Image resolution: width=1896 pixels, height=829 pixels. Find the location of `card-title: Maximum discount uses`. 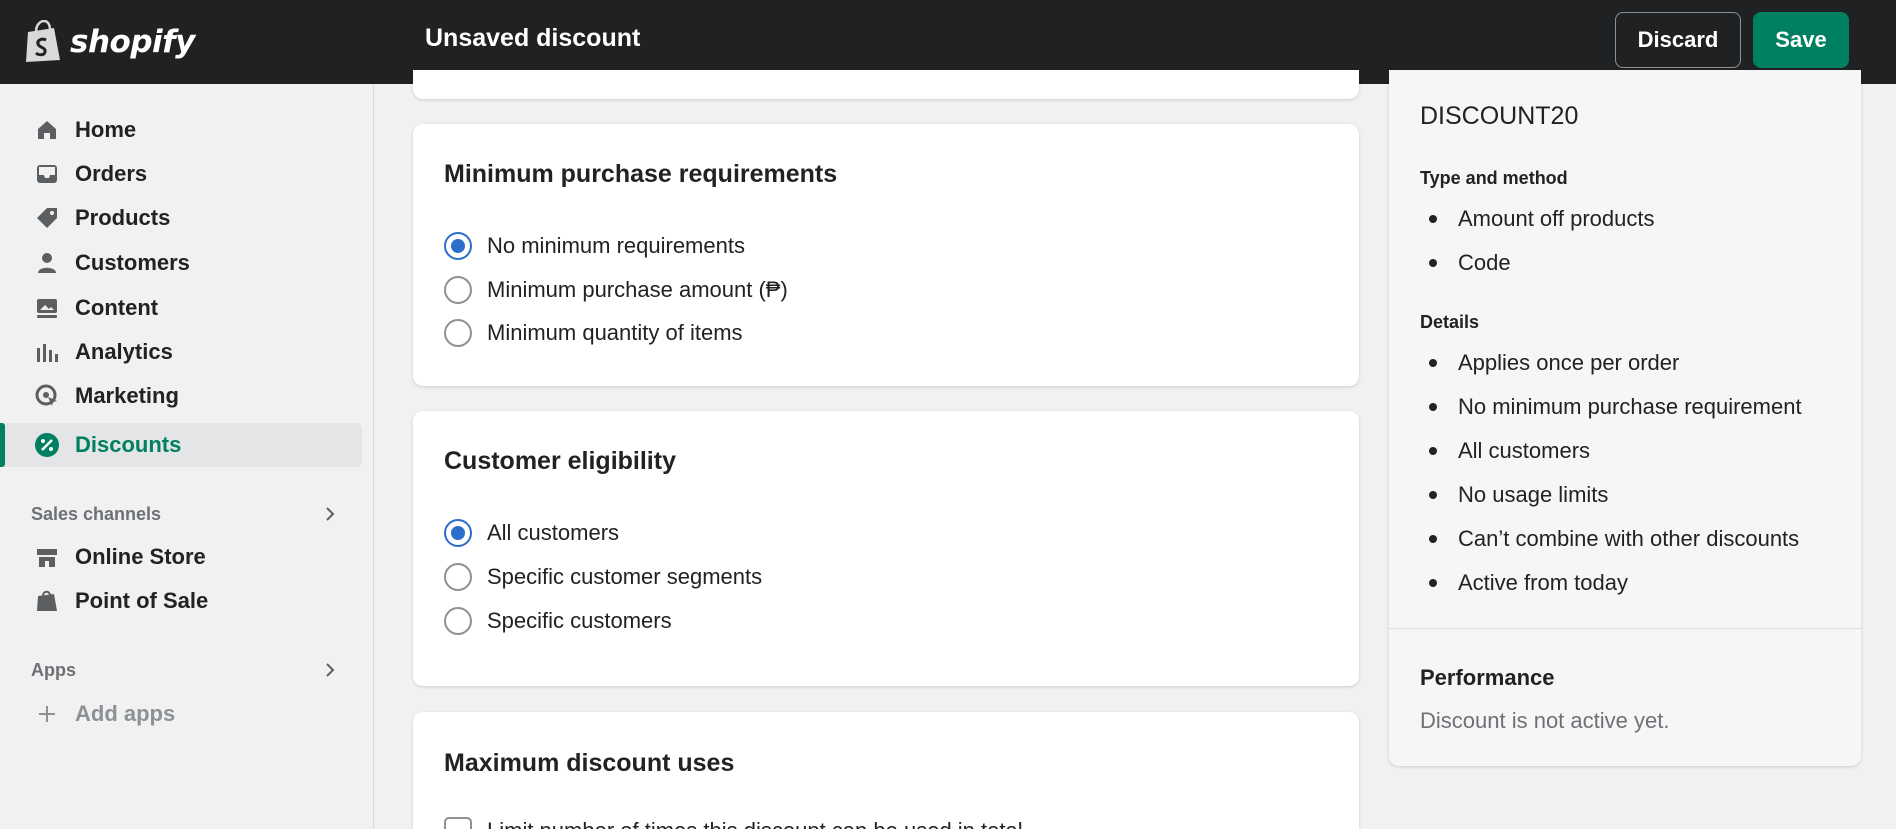

card-title: Maximum discount uses is located at coordinates (589, 763).